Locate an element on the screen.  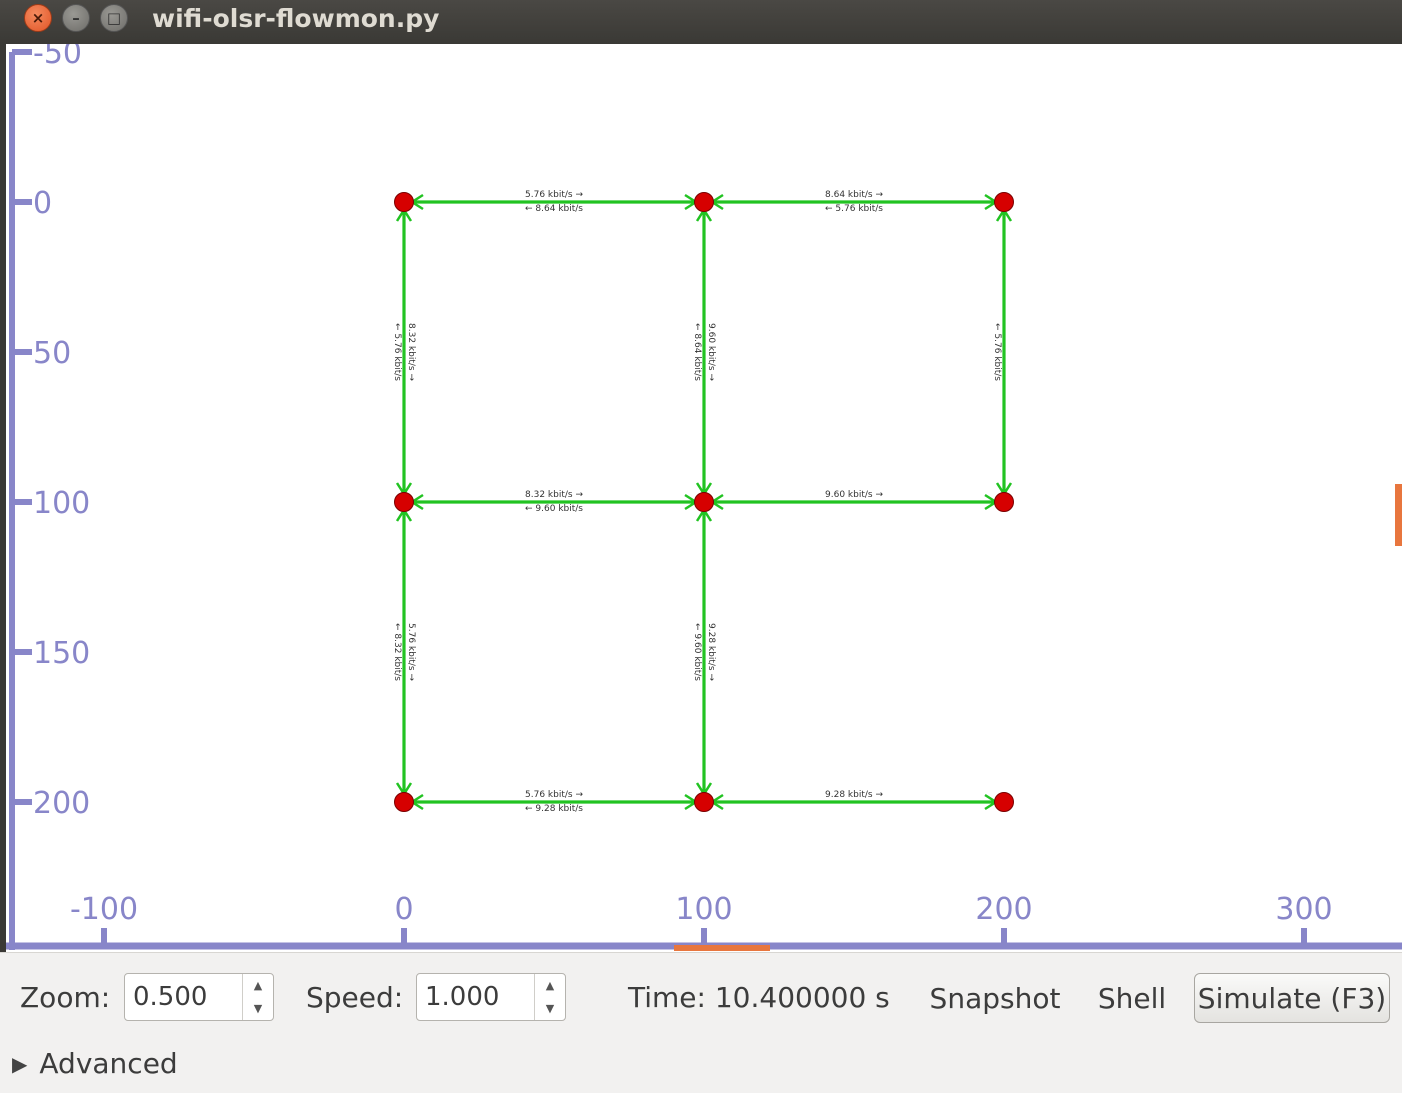
maximize-window-button: □ is located at coordinates (114, 18).